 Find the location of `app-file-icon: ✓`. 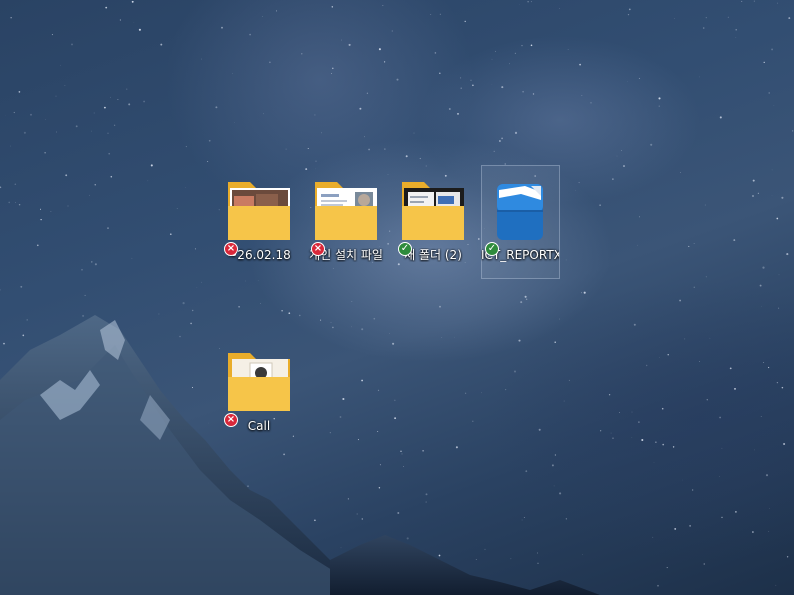

app-file-icon: ✓ is located at coordinates (520, 216).